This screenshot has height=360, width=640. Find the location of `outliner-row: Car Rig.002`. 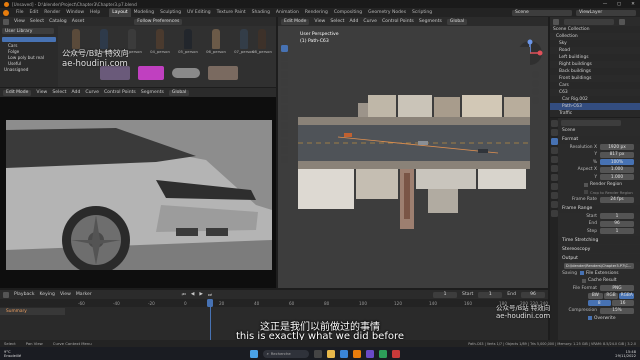

outliner-row: Car Rig.002 is located at coordinates (595, 99).